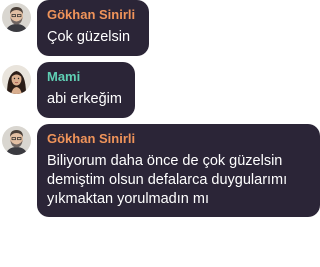 The width and height of the screenshot is (320, 267). What do you see at coordinates (86, 77) in the screenshot?
I see `sender-name: Mami` at bounding box center [86, 77].